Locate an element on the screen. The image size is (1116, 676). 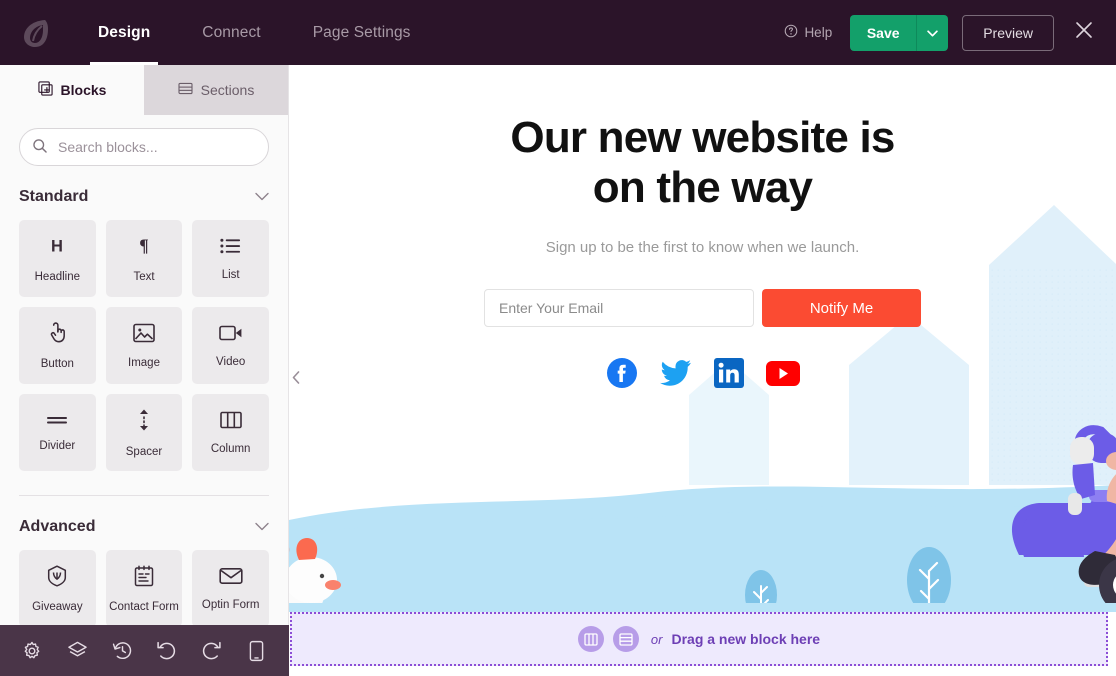
youtube-icon is located at coordinates (782, 373).